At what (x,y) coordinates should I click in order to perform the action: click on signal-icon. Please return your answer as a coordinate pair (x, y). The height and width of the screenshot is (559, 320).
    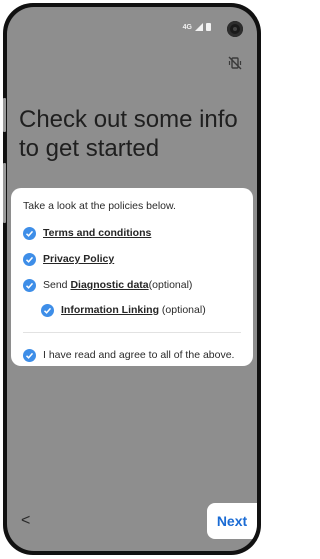
    Looking at the image, I should click on (199, 27).